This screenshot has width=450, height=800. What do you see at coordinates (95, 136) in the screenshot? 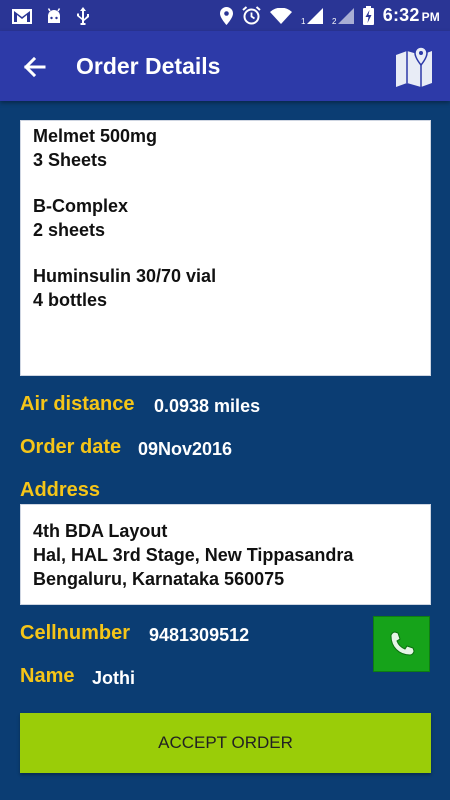
I see `order-item-name: Melmet 500mg` at bounding box center [95, 136].